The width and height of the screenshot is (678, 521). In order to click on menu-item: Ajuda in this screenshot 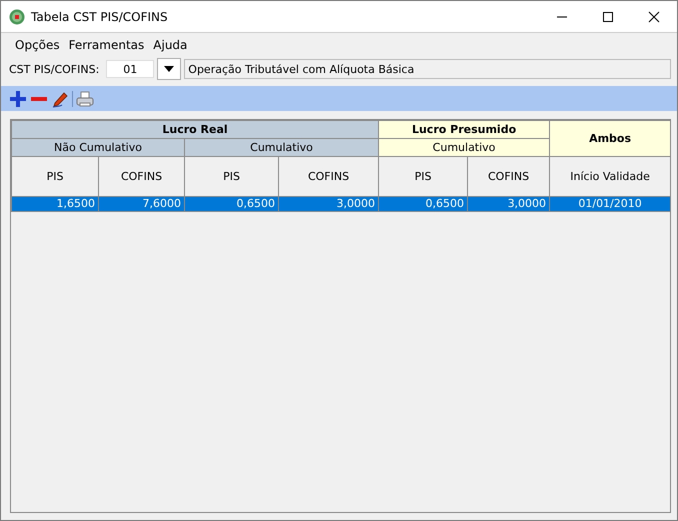, I will do `click(168, 45)`.